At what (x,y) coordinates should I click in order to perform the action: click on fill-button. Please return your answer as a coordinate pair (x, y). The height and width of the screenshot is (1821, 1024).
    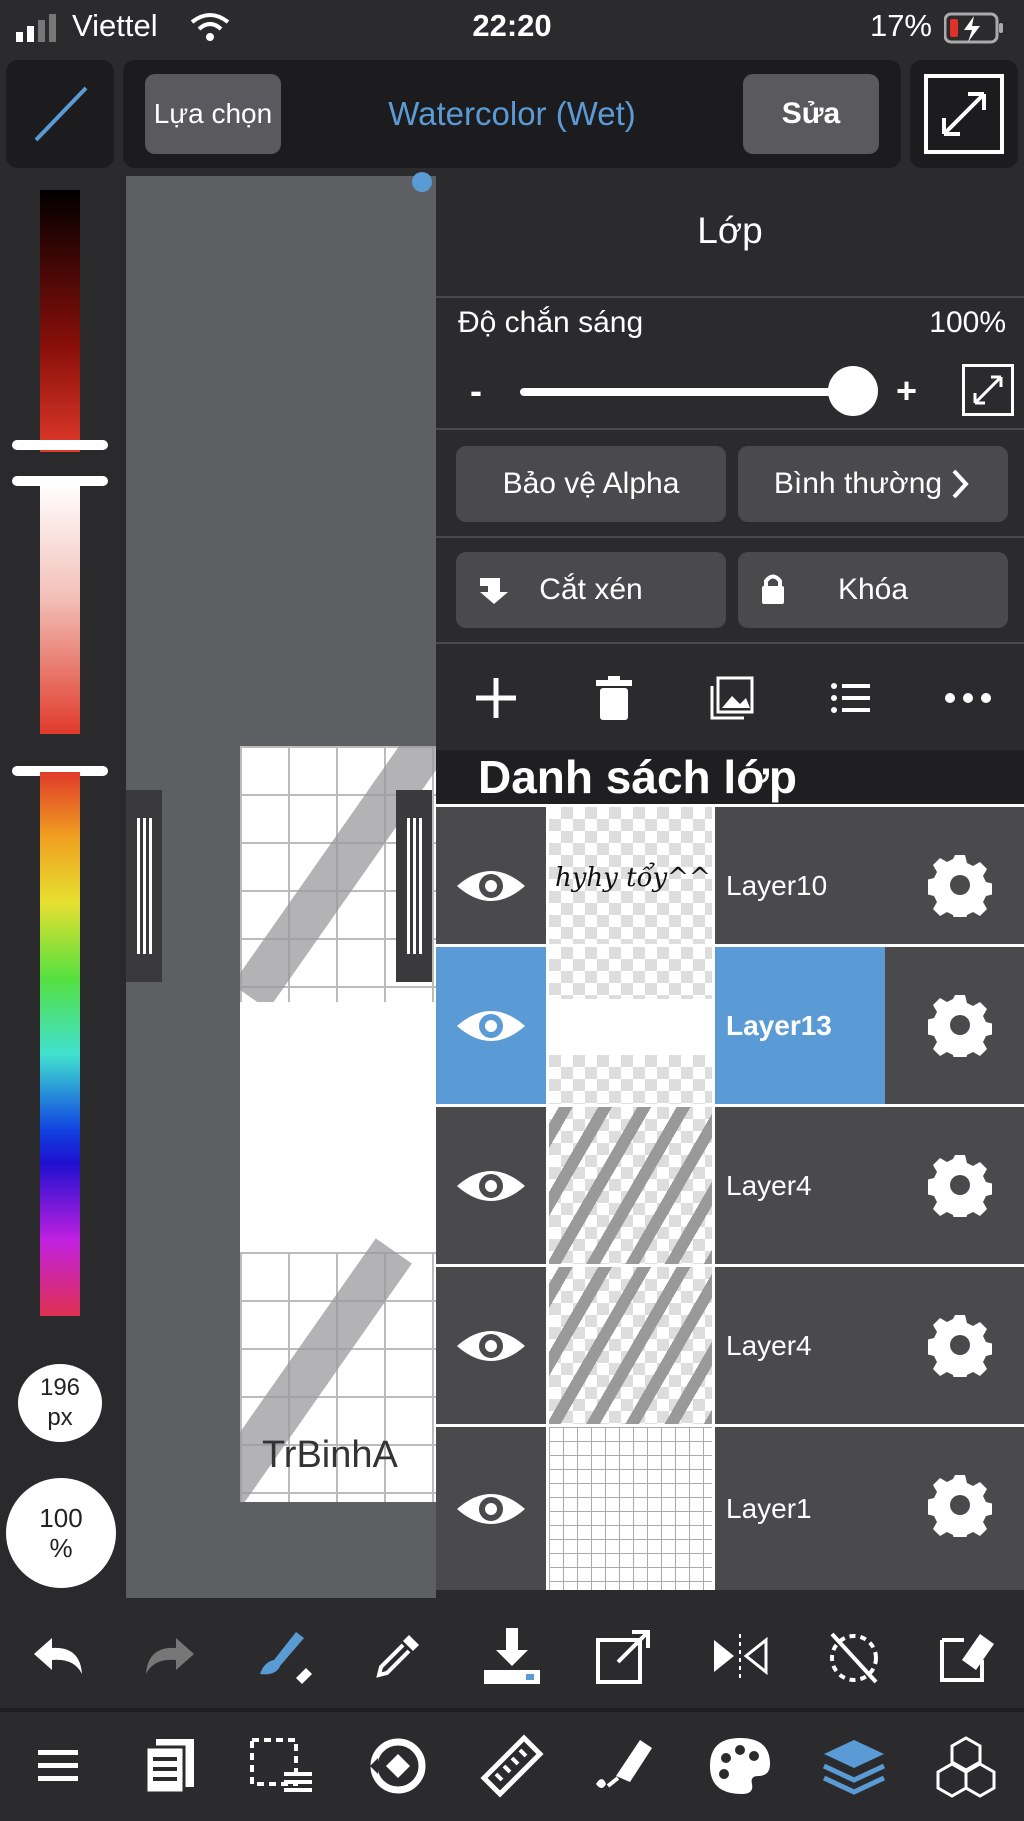
    Looking at the image, I should click on (624, 1766).